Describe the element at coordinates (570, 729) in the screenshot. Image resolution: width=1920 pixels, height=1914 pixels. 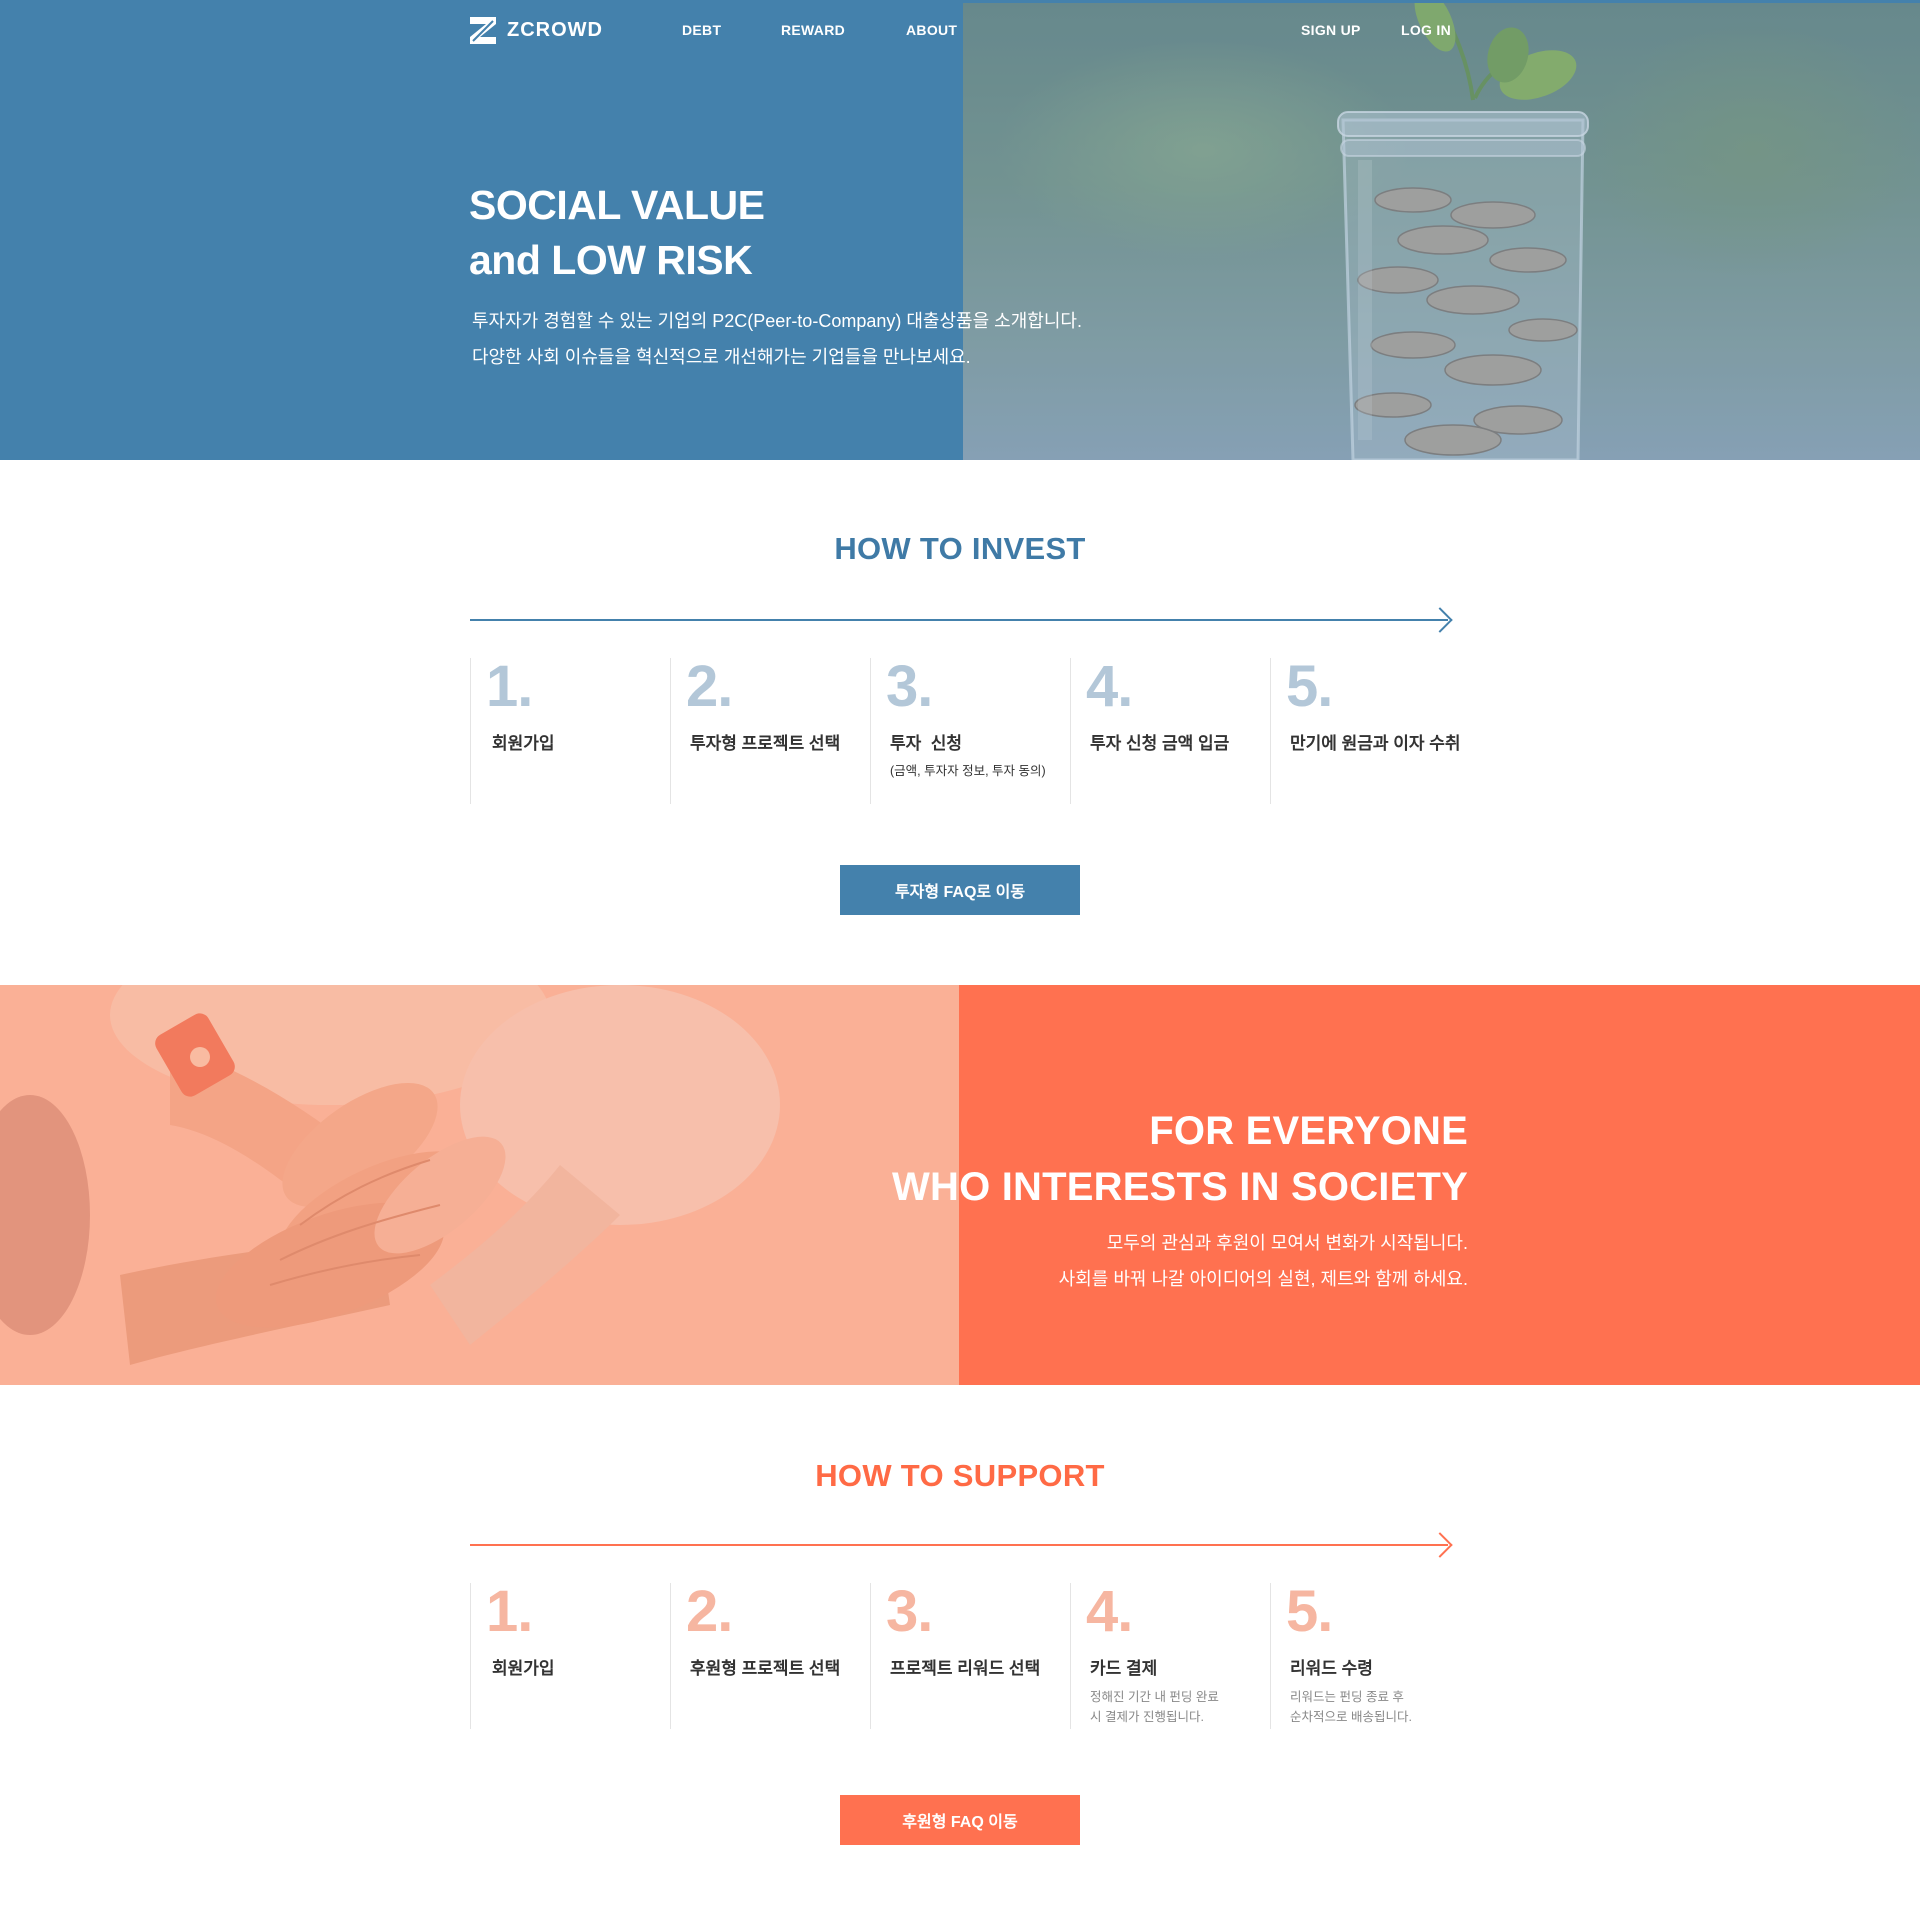
I see `invest-step-1: 1. 회원가입` at that location.